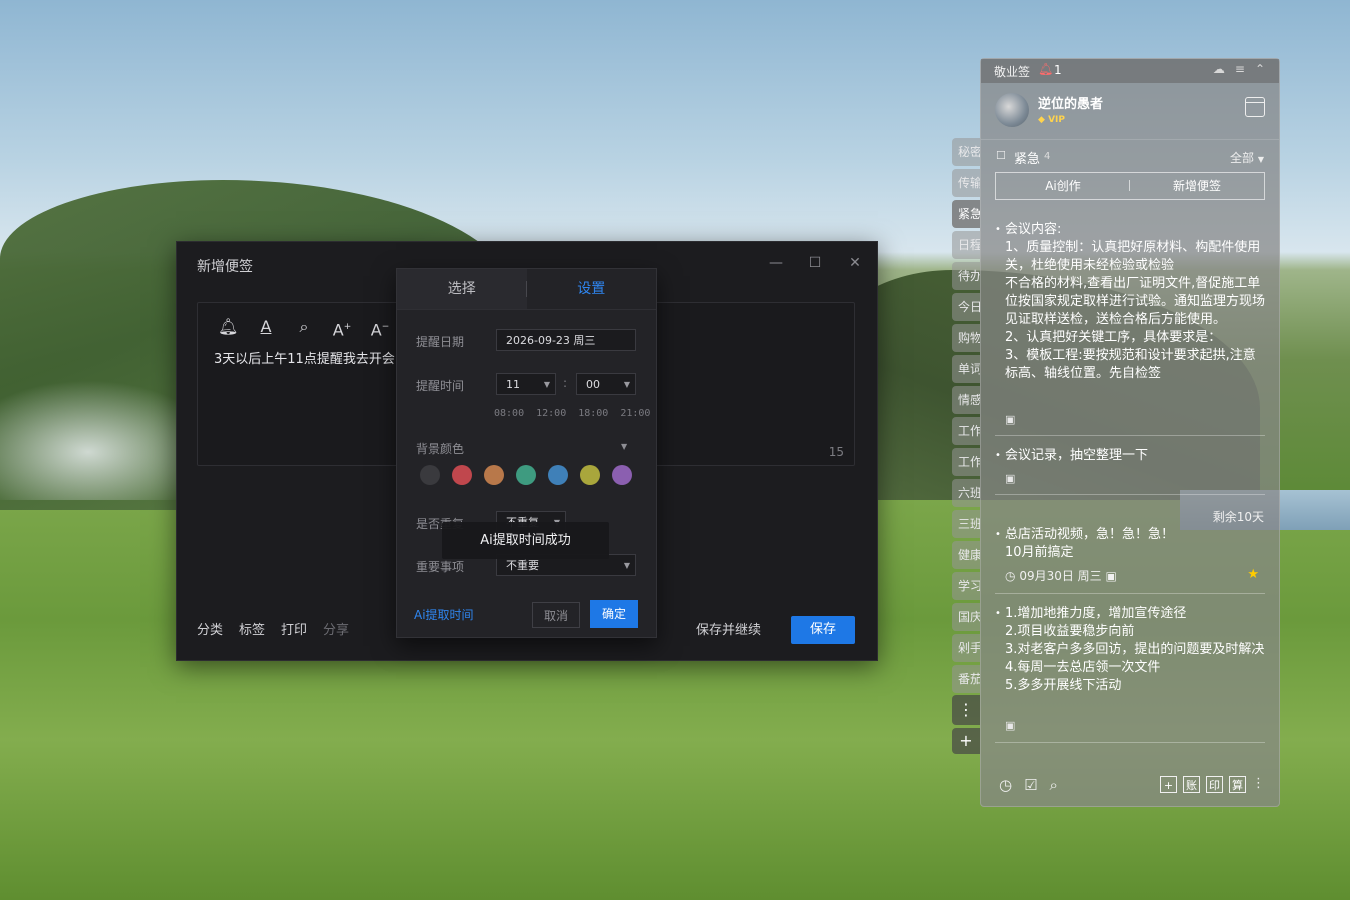 Image resolution: width=1350 pixels, height=900 pixels. Describe the element at coordinates (1253, 574) in the screenshot. I see `star-icon: ★` at that location.